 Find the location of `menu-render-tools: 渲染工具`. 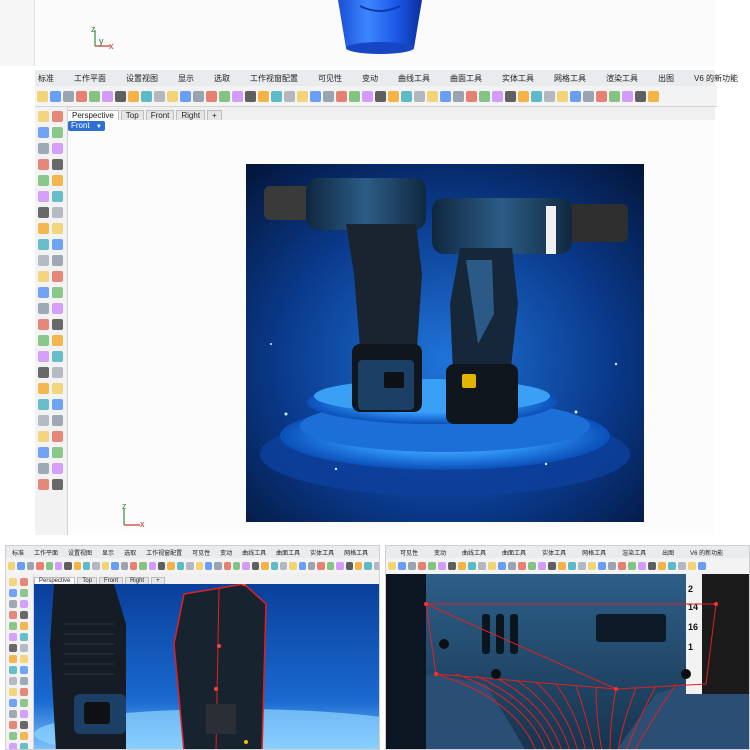

menu-render-tools: 渲染工具 is located at coordinates (622, 78).